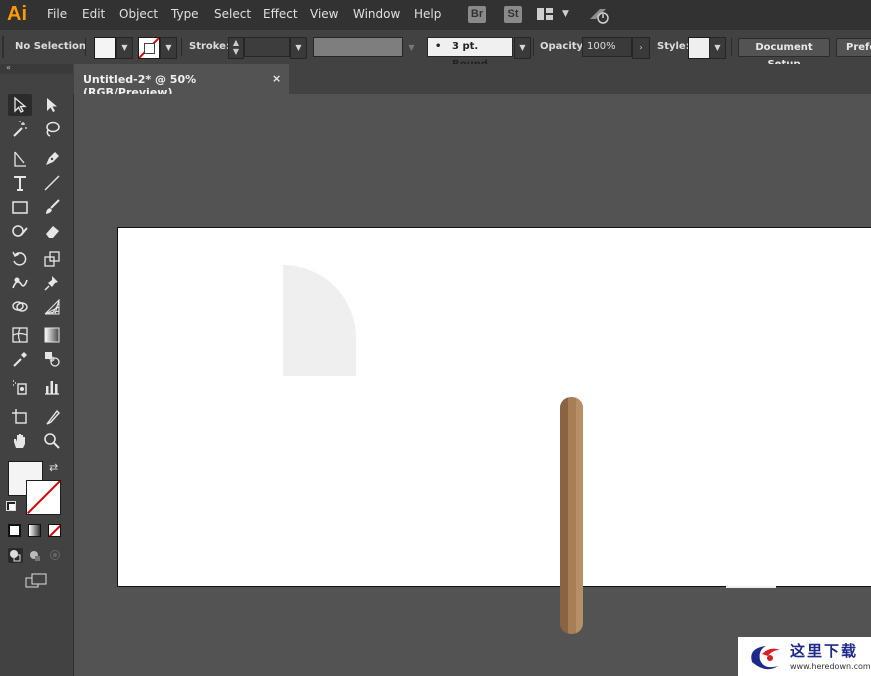 The width and height of the screenshot is (871, 676). I want to click on blend-icon, so click(52, 359).